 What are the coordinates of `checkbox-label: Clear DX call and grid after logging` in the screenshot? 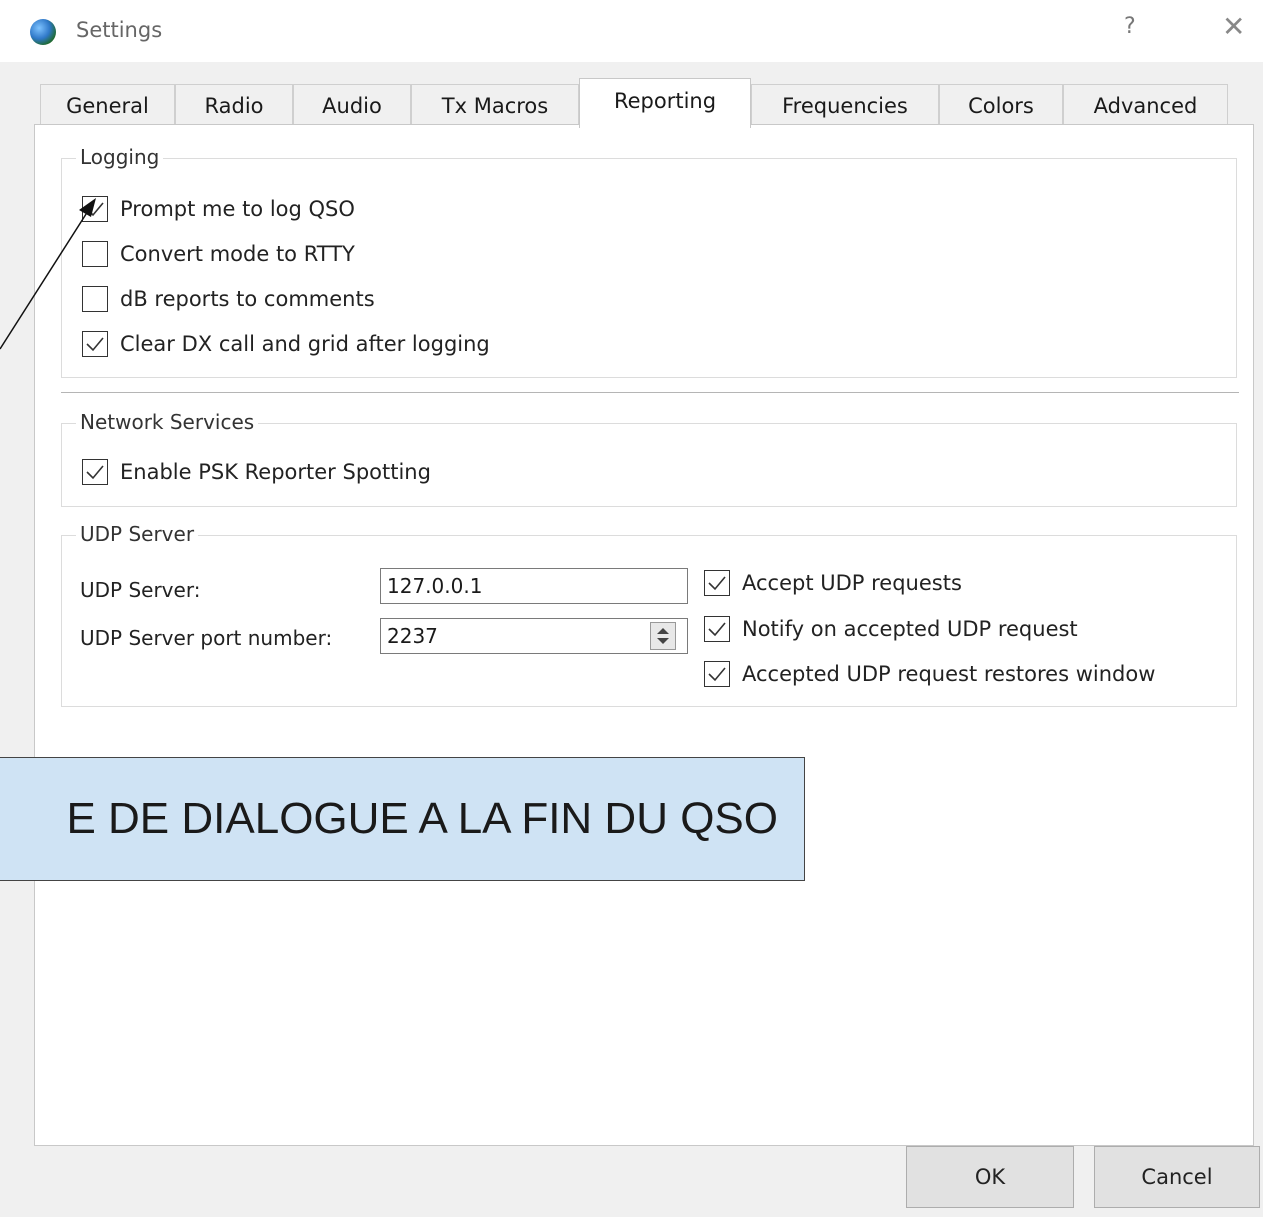 It's located at (305, 344).